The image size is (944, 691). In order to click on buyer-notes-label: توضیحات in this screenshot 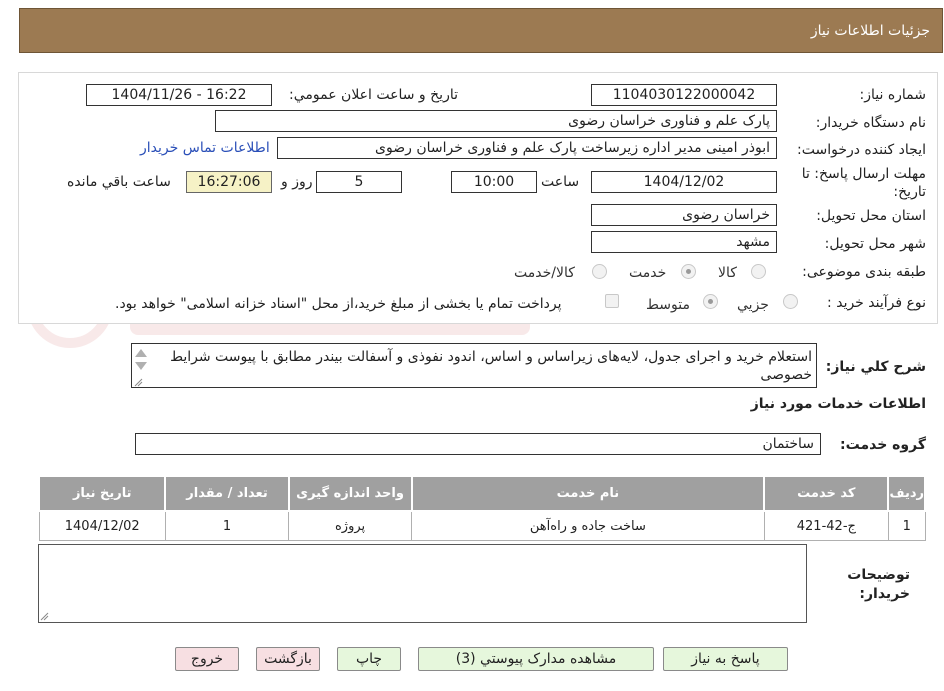, I will do `click(878, 575)`.